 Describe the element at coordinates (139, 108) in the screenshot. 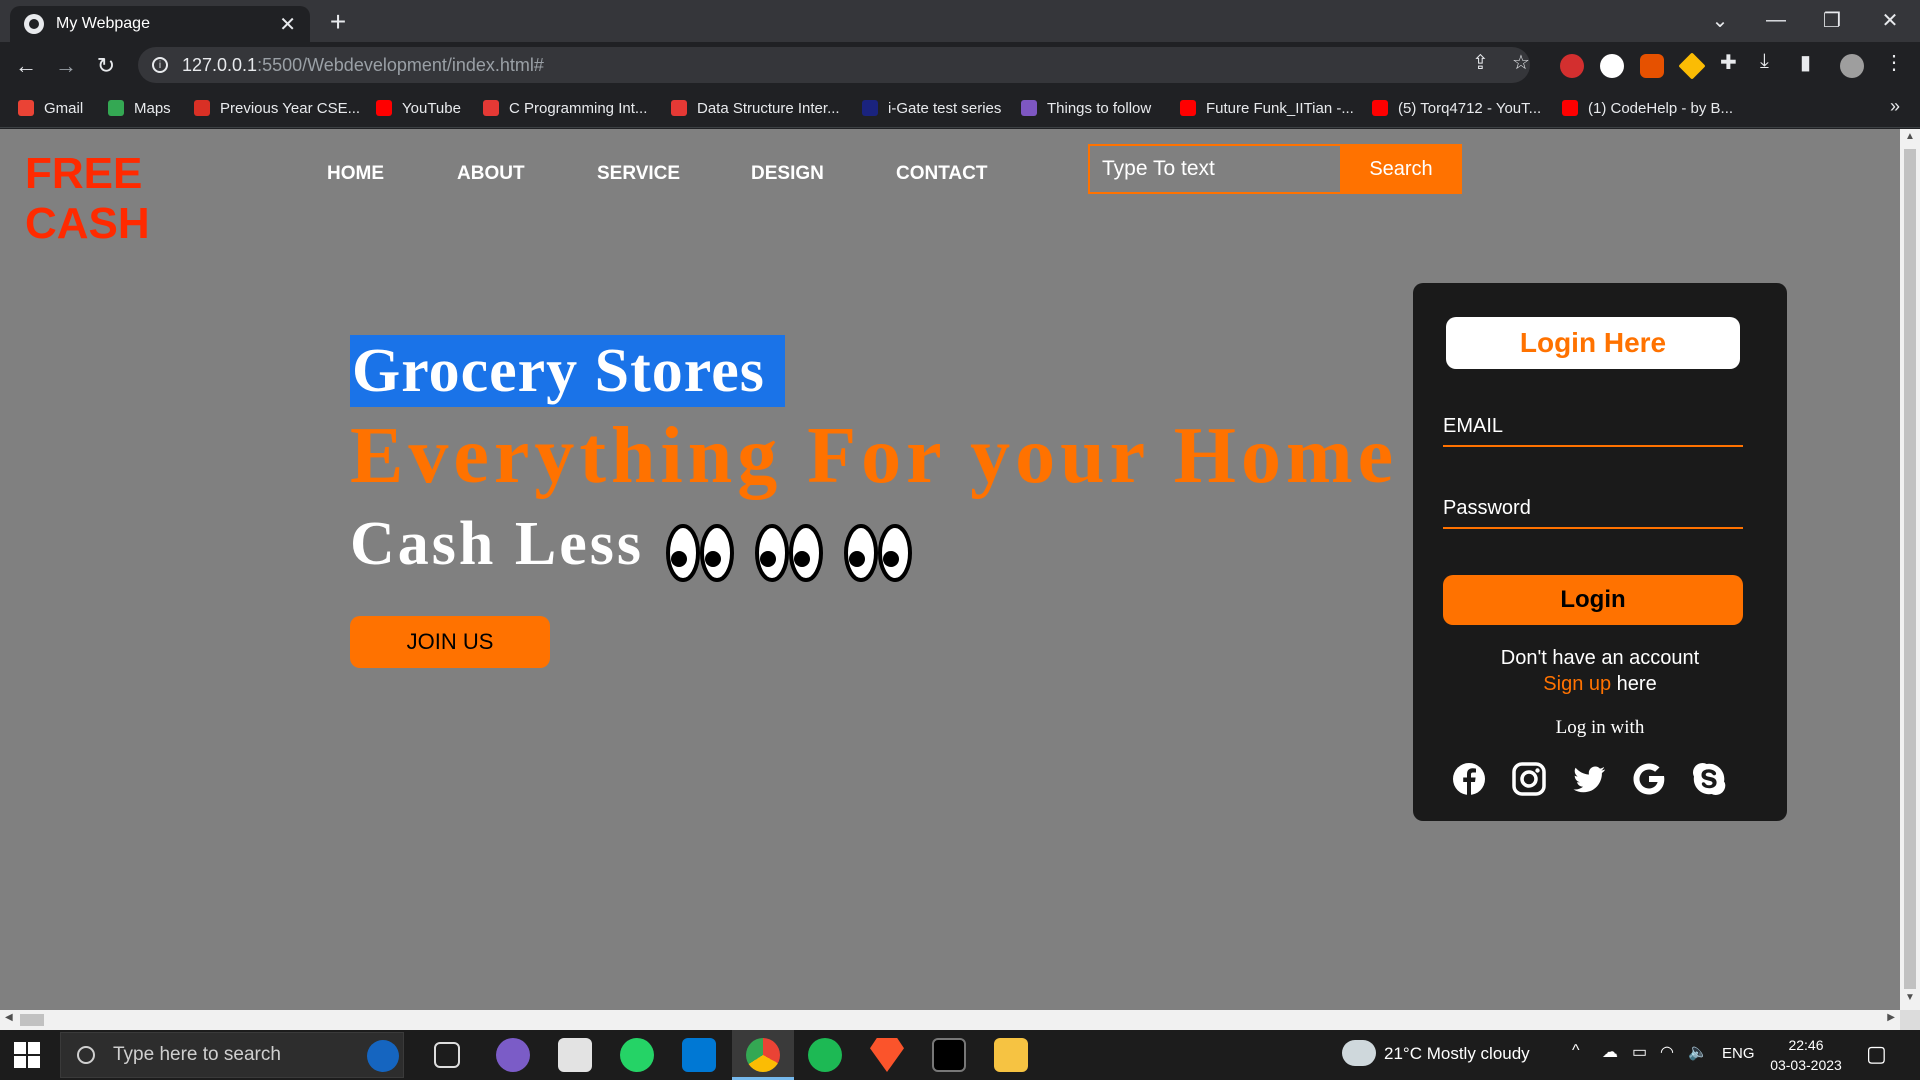

I see `bookmark-item: Maps` at that location.